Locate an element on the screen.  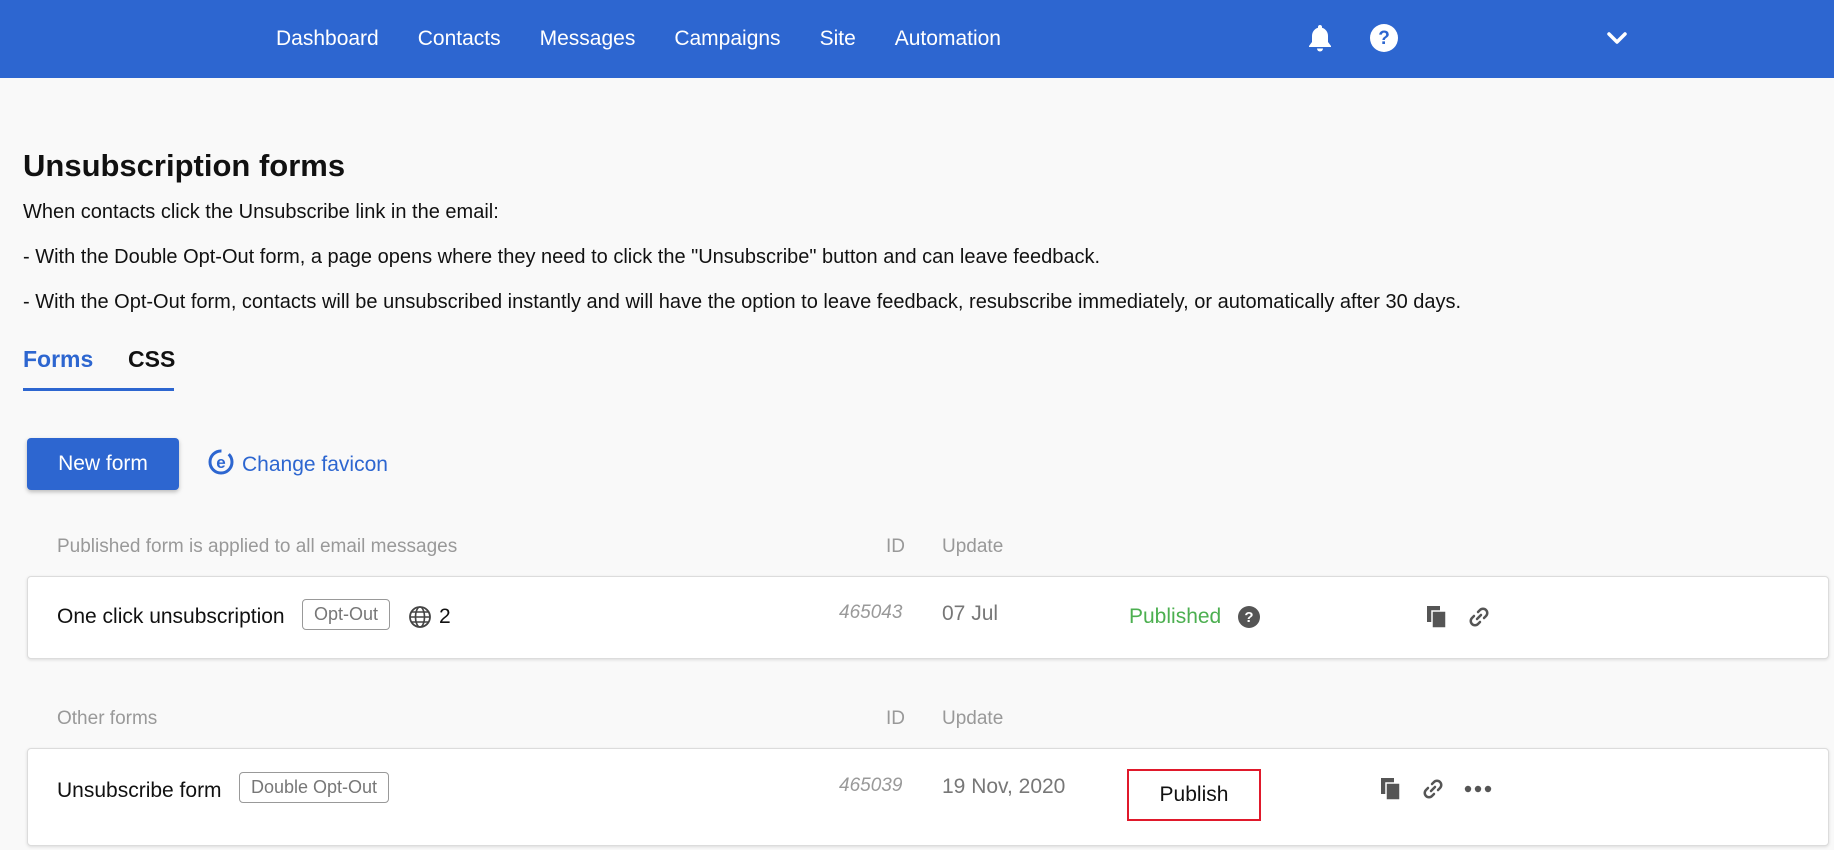
form-name: Unsubscribe form is located at coordinates (139, 791).